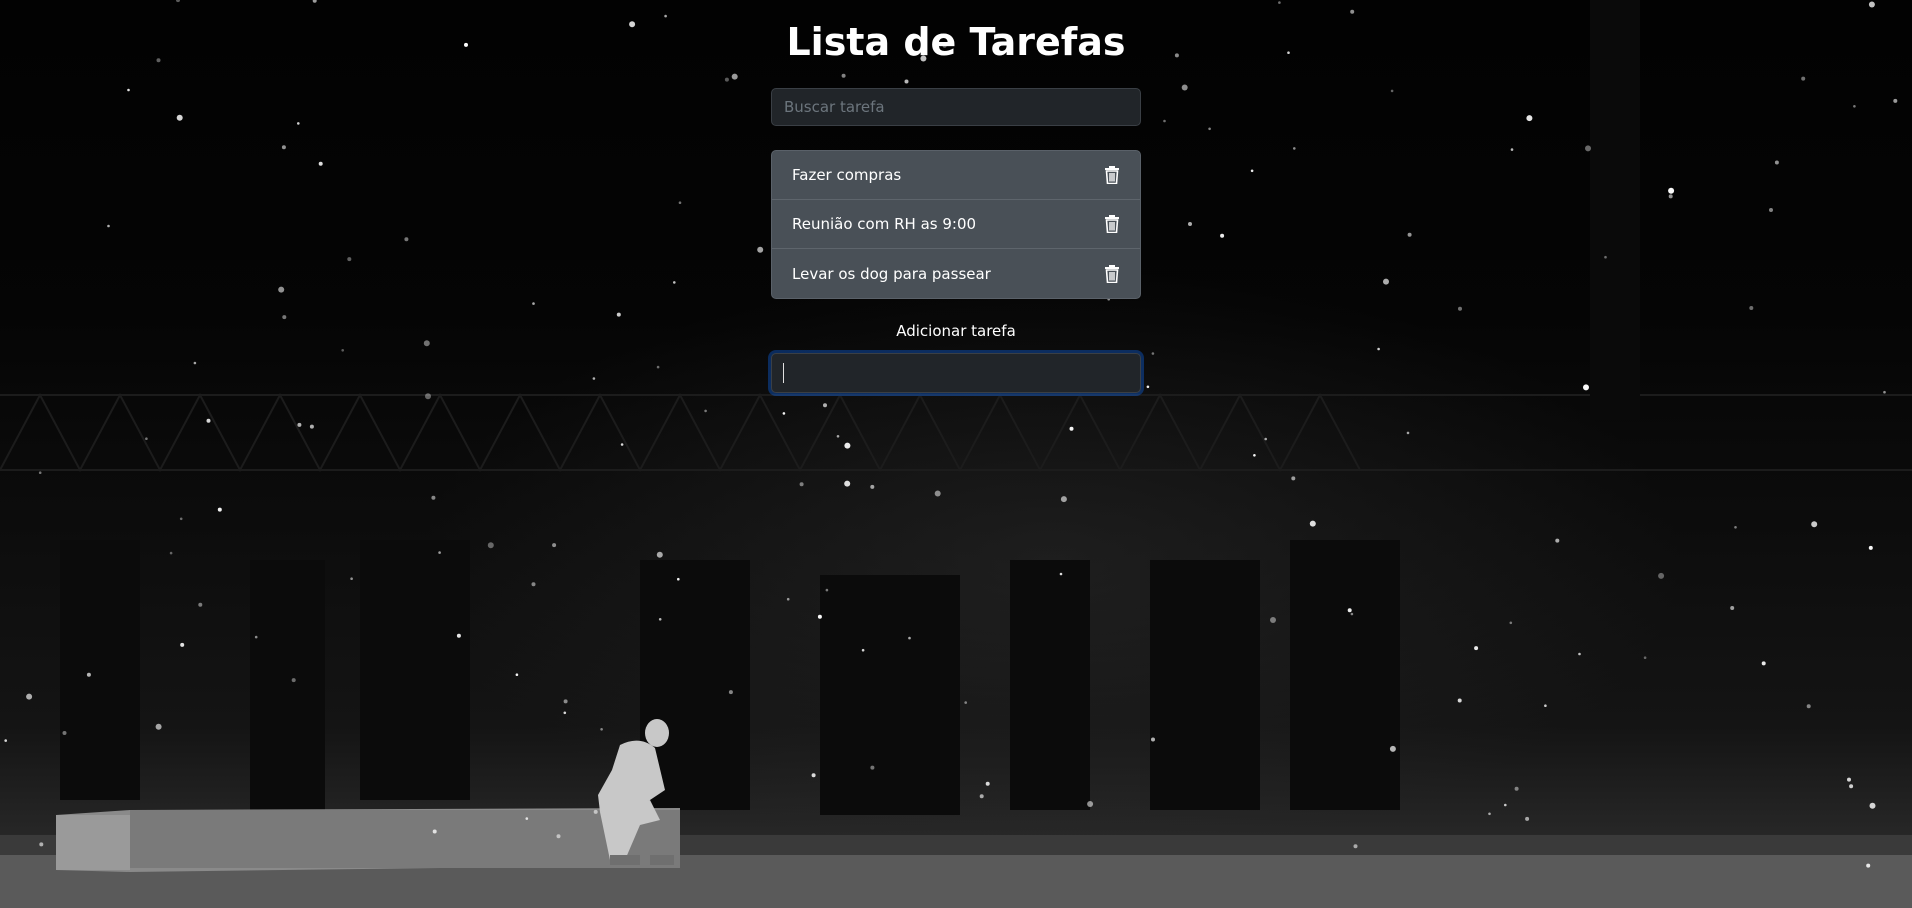  I want to click on add-task-label: Adicionar tarefa, so click(956, 331).